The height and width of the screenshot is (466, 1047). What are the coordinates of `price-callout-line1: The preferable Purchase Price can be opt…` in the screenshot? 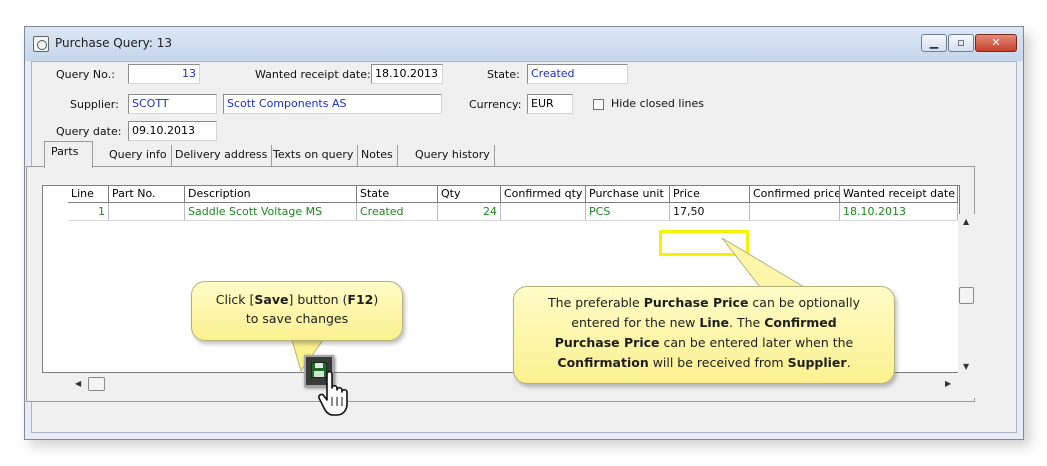 It's located at (704, 302).